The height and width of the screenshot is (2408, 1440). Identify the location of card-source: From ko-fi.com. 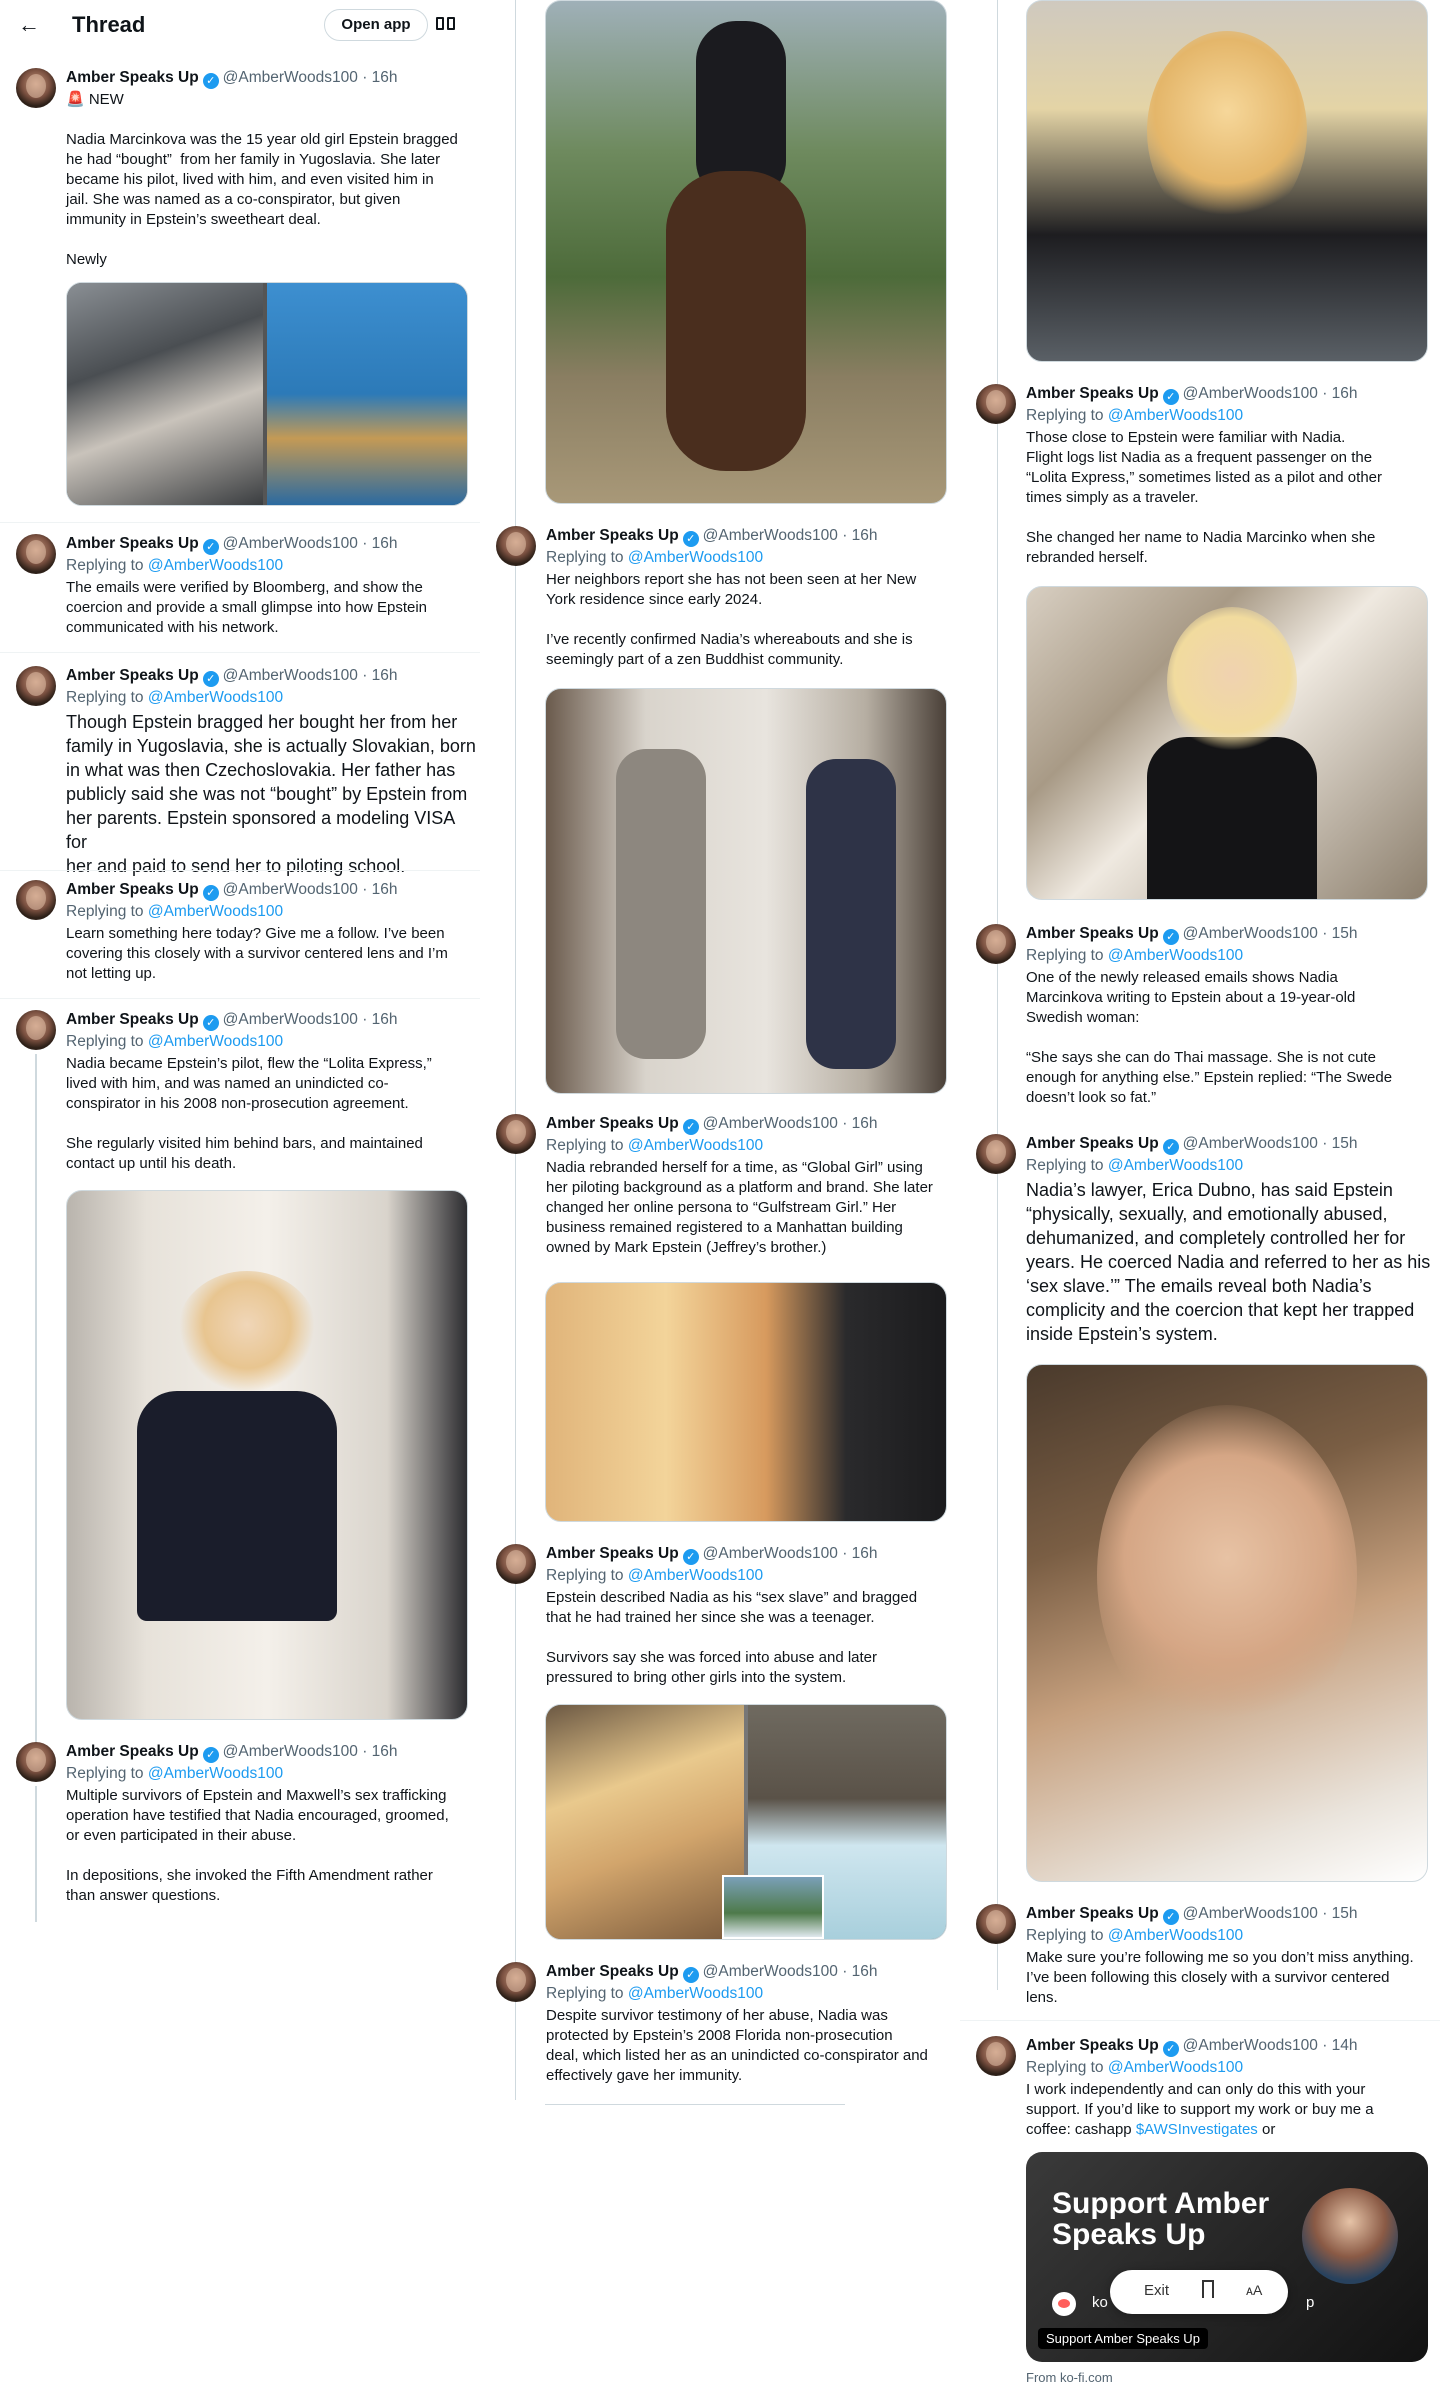
(1069, 2377).